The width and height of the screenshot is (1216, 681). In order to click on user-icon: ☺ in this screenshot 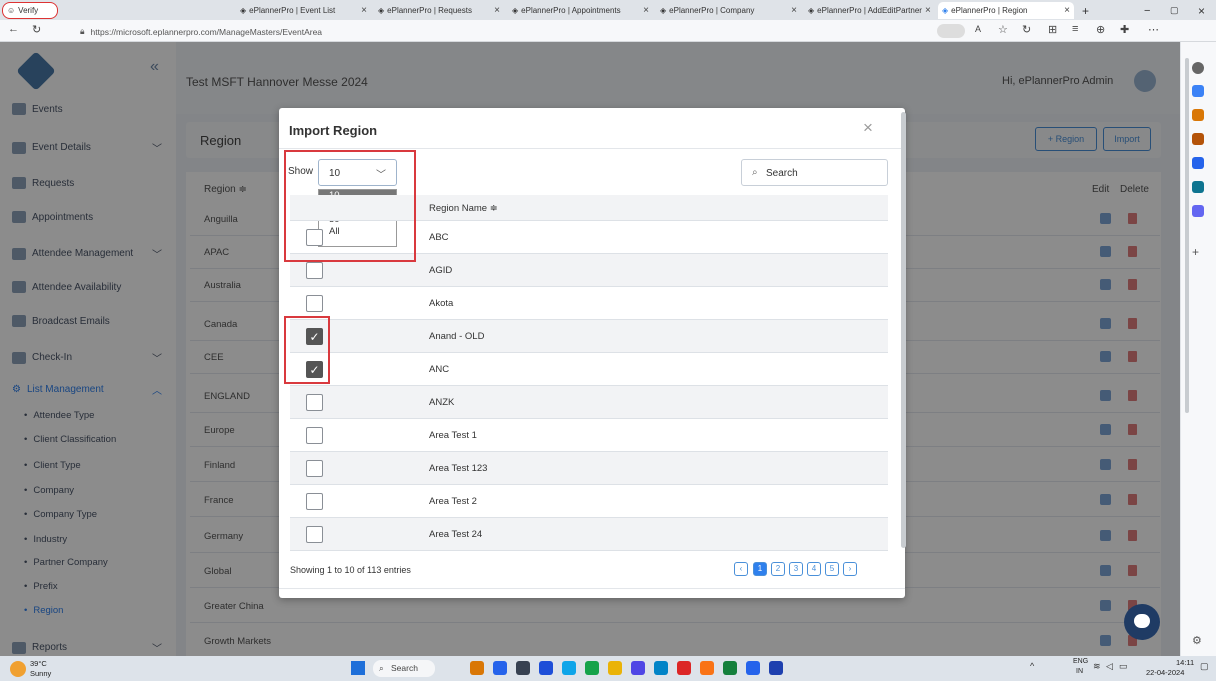, I will do `click(11, 10)`.